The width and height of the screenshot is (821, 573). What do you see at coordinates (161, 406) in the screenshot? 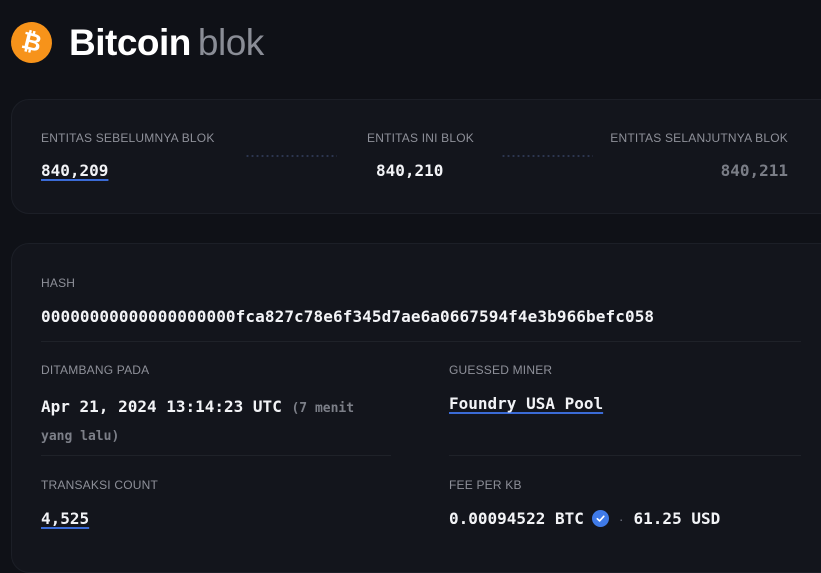
I see `added-time-text: Apr 21, 2024 13:14:23 UTC` at bounding box center [161, 406].